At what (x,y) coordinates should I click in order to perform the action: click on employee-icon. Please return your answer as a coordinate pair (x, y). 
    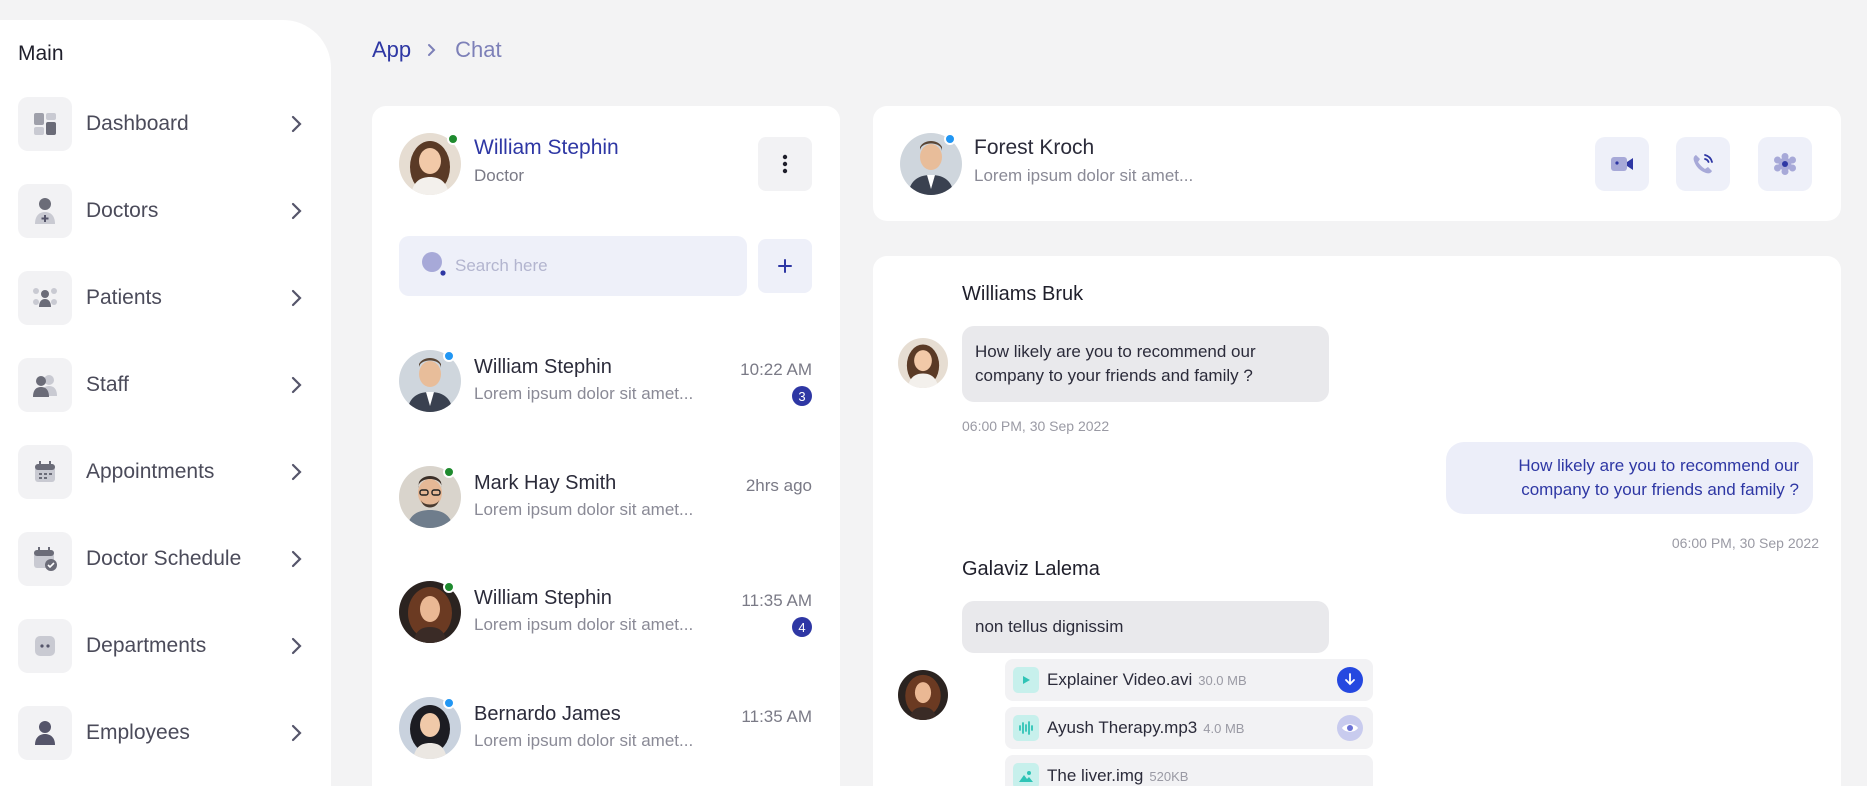
    Looking at the image, I should click on (45, 733).